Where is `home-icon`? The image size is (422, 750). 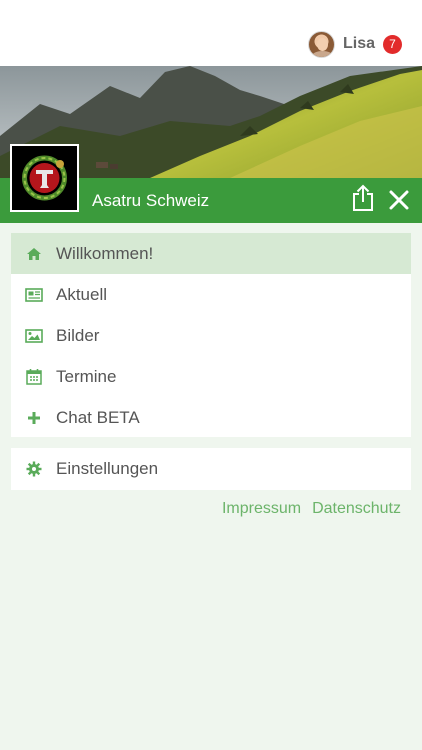 home-icon is located at coordinates (34, 254).